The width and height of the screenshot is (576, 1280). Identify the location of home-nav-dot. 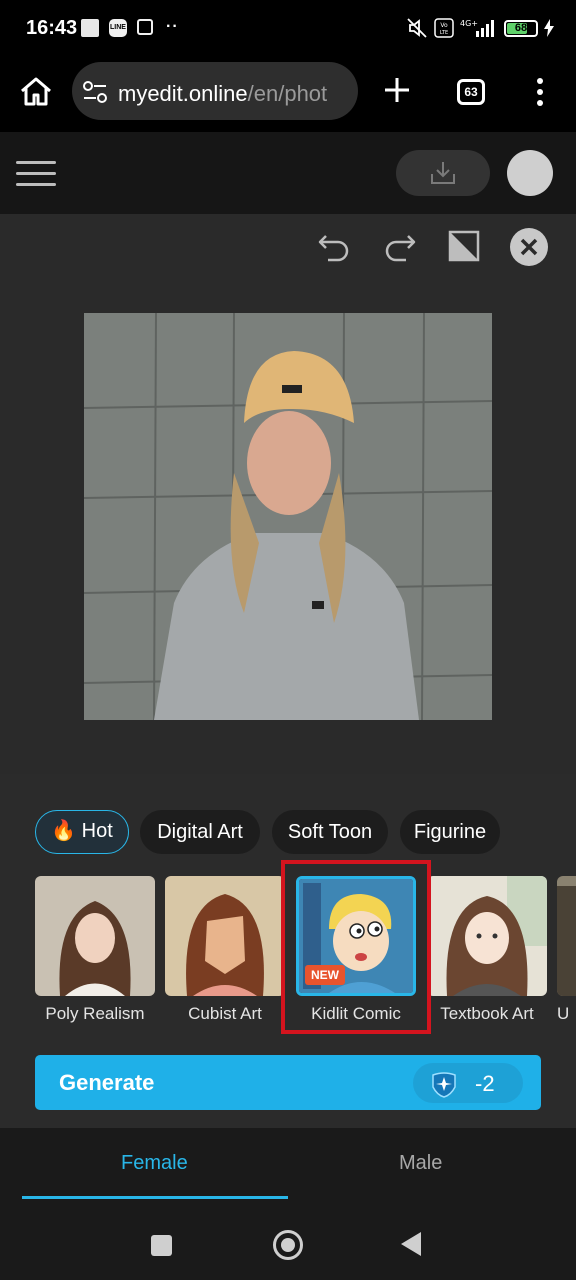
(288, 1245).